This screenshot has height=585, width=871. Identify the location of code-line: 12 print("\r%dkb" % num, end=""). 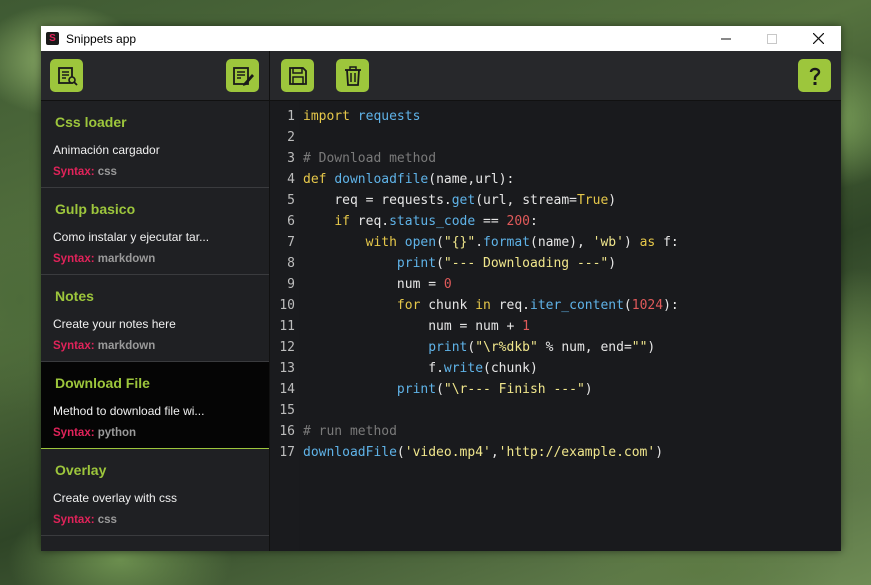
(555, 347).